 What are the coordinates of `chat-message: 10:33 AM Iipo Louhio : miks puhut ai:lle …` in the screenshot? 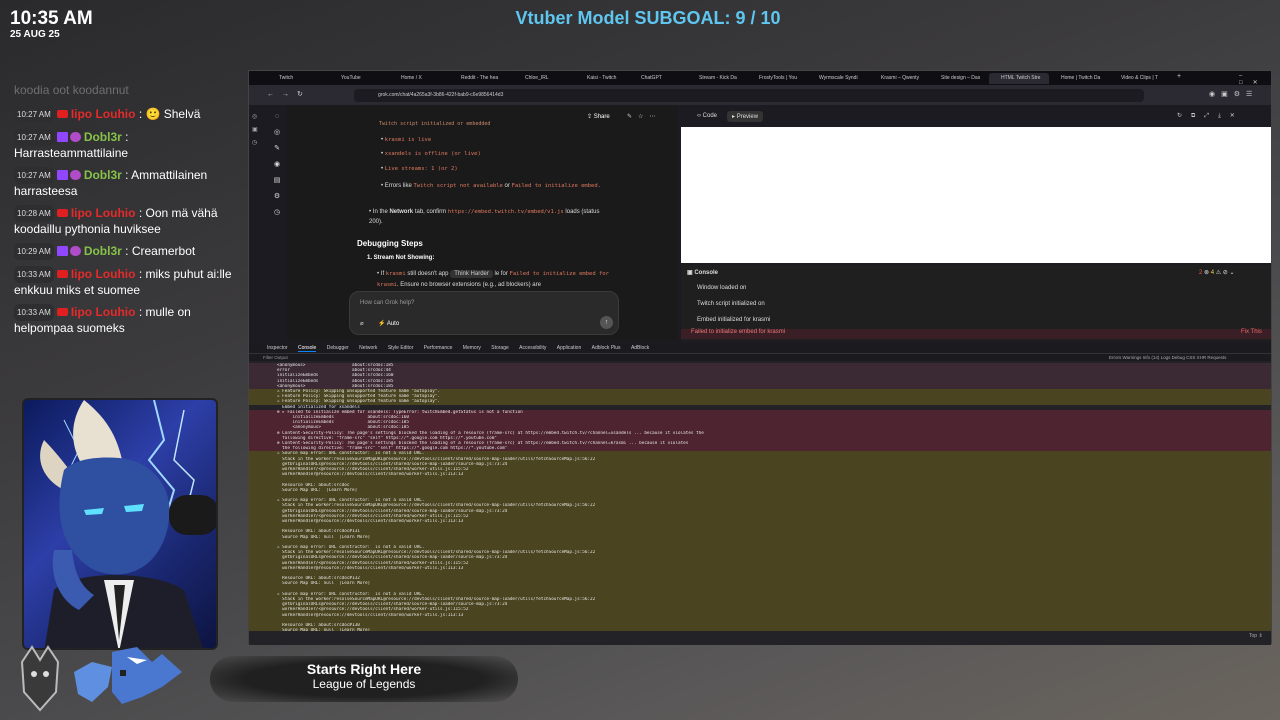 It's located at (124, 282).